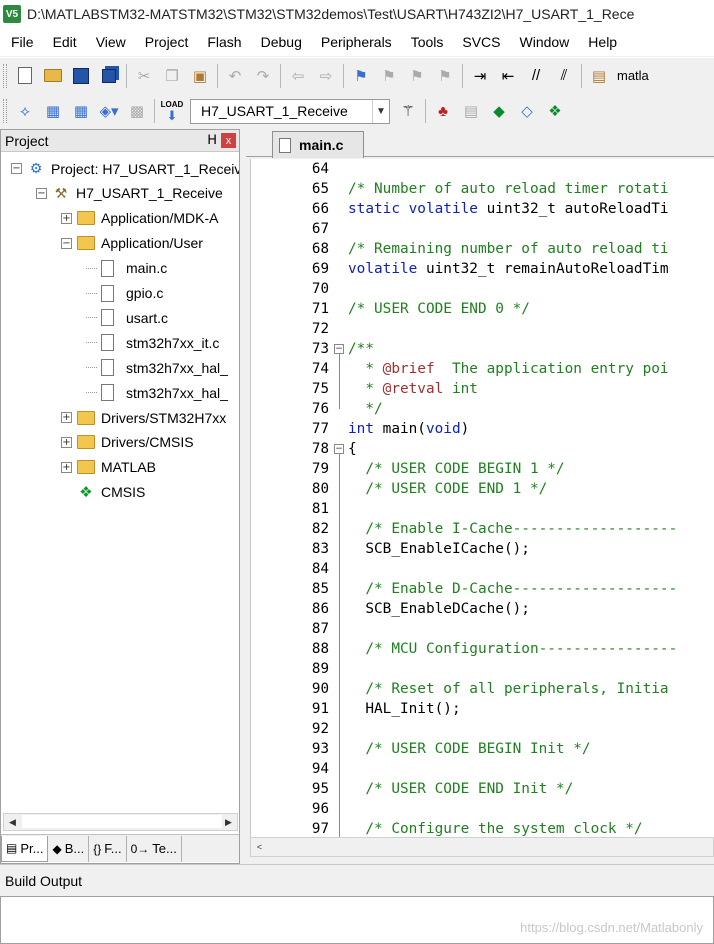 Image resolution: width=714 pixels, height=944 pixels. I want to click on rebuild-button: ▦, so click(81, 111).